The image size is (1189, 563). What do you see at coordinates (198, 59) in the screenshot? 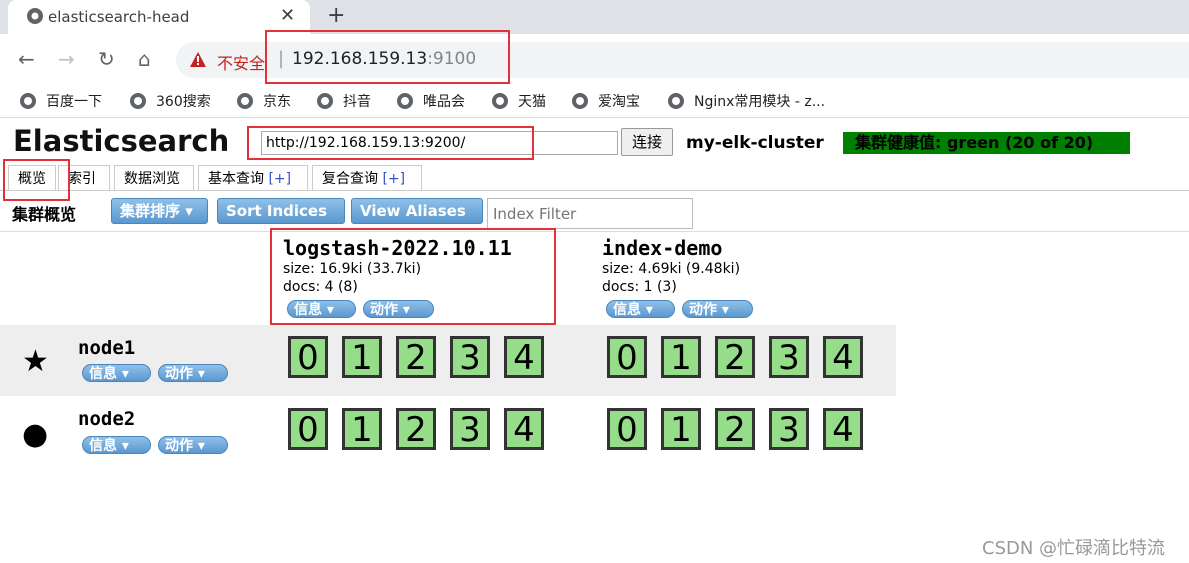
I see `warning-icon` at bounding box center [198, 59].